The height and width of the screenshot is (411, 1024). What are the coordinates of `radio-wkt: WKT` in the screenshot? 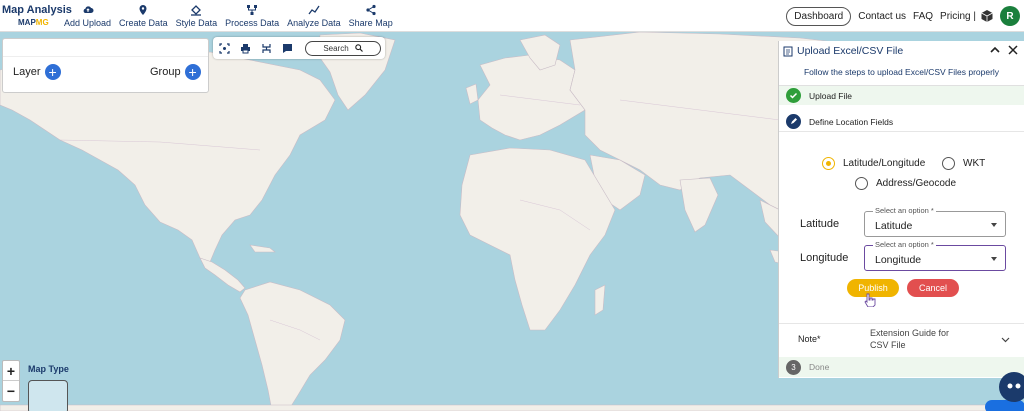 It's located at (963, 163).